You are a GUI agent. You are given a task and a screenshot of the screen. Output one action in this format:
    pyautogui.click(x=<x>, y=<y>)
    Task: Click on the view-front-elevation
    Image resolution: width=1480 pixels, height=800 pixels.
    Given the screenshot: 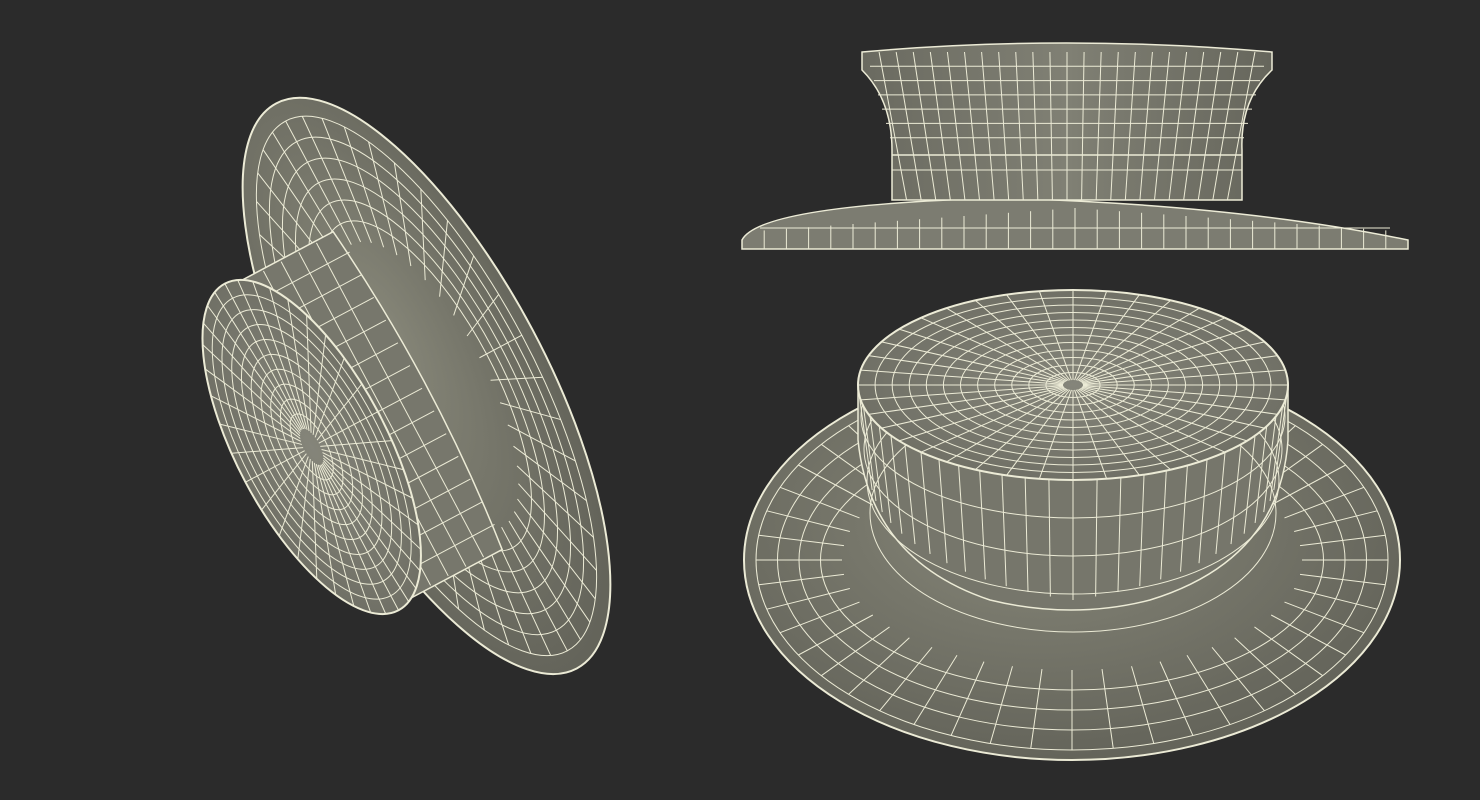 What is the action you would take?
    pyautogui.click(x=1075, y=146)
    